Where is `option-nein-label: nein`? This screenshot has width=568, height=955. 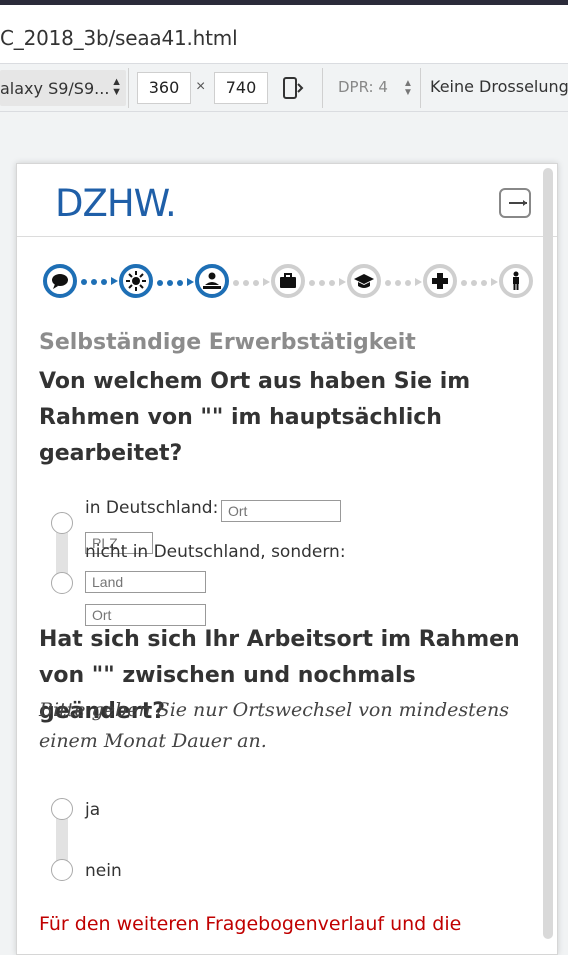
option-nein-label: nein is located at coordinates (103, 871).